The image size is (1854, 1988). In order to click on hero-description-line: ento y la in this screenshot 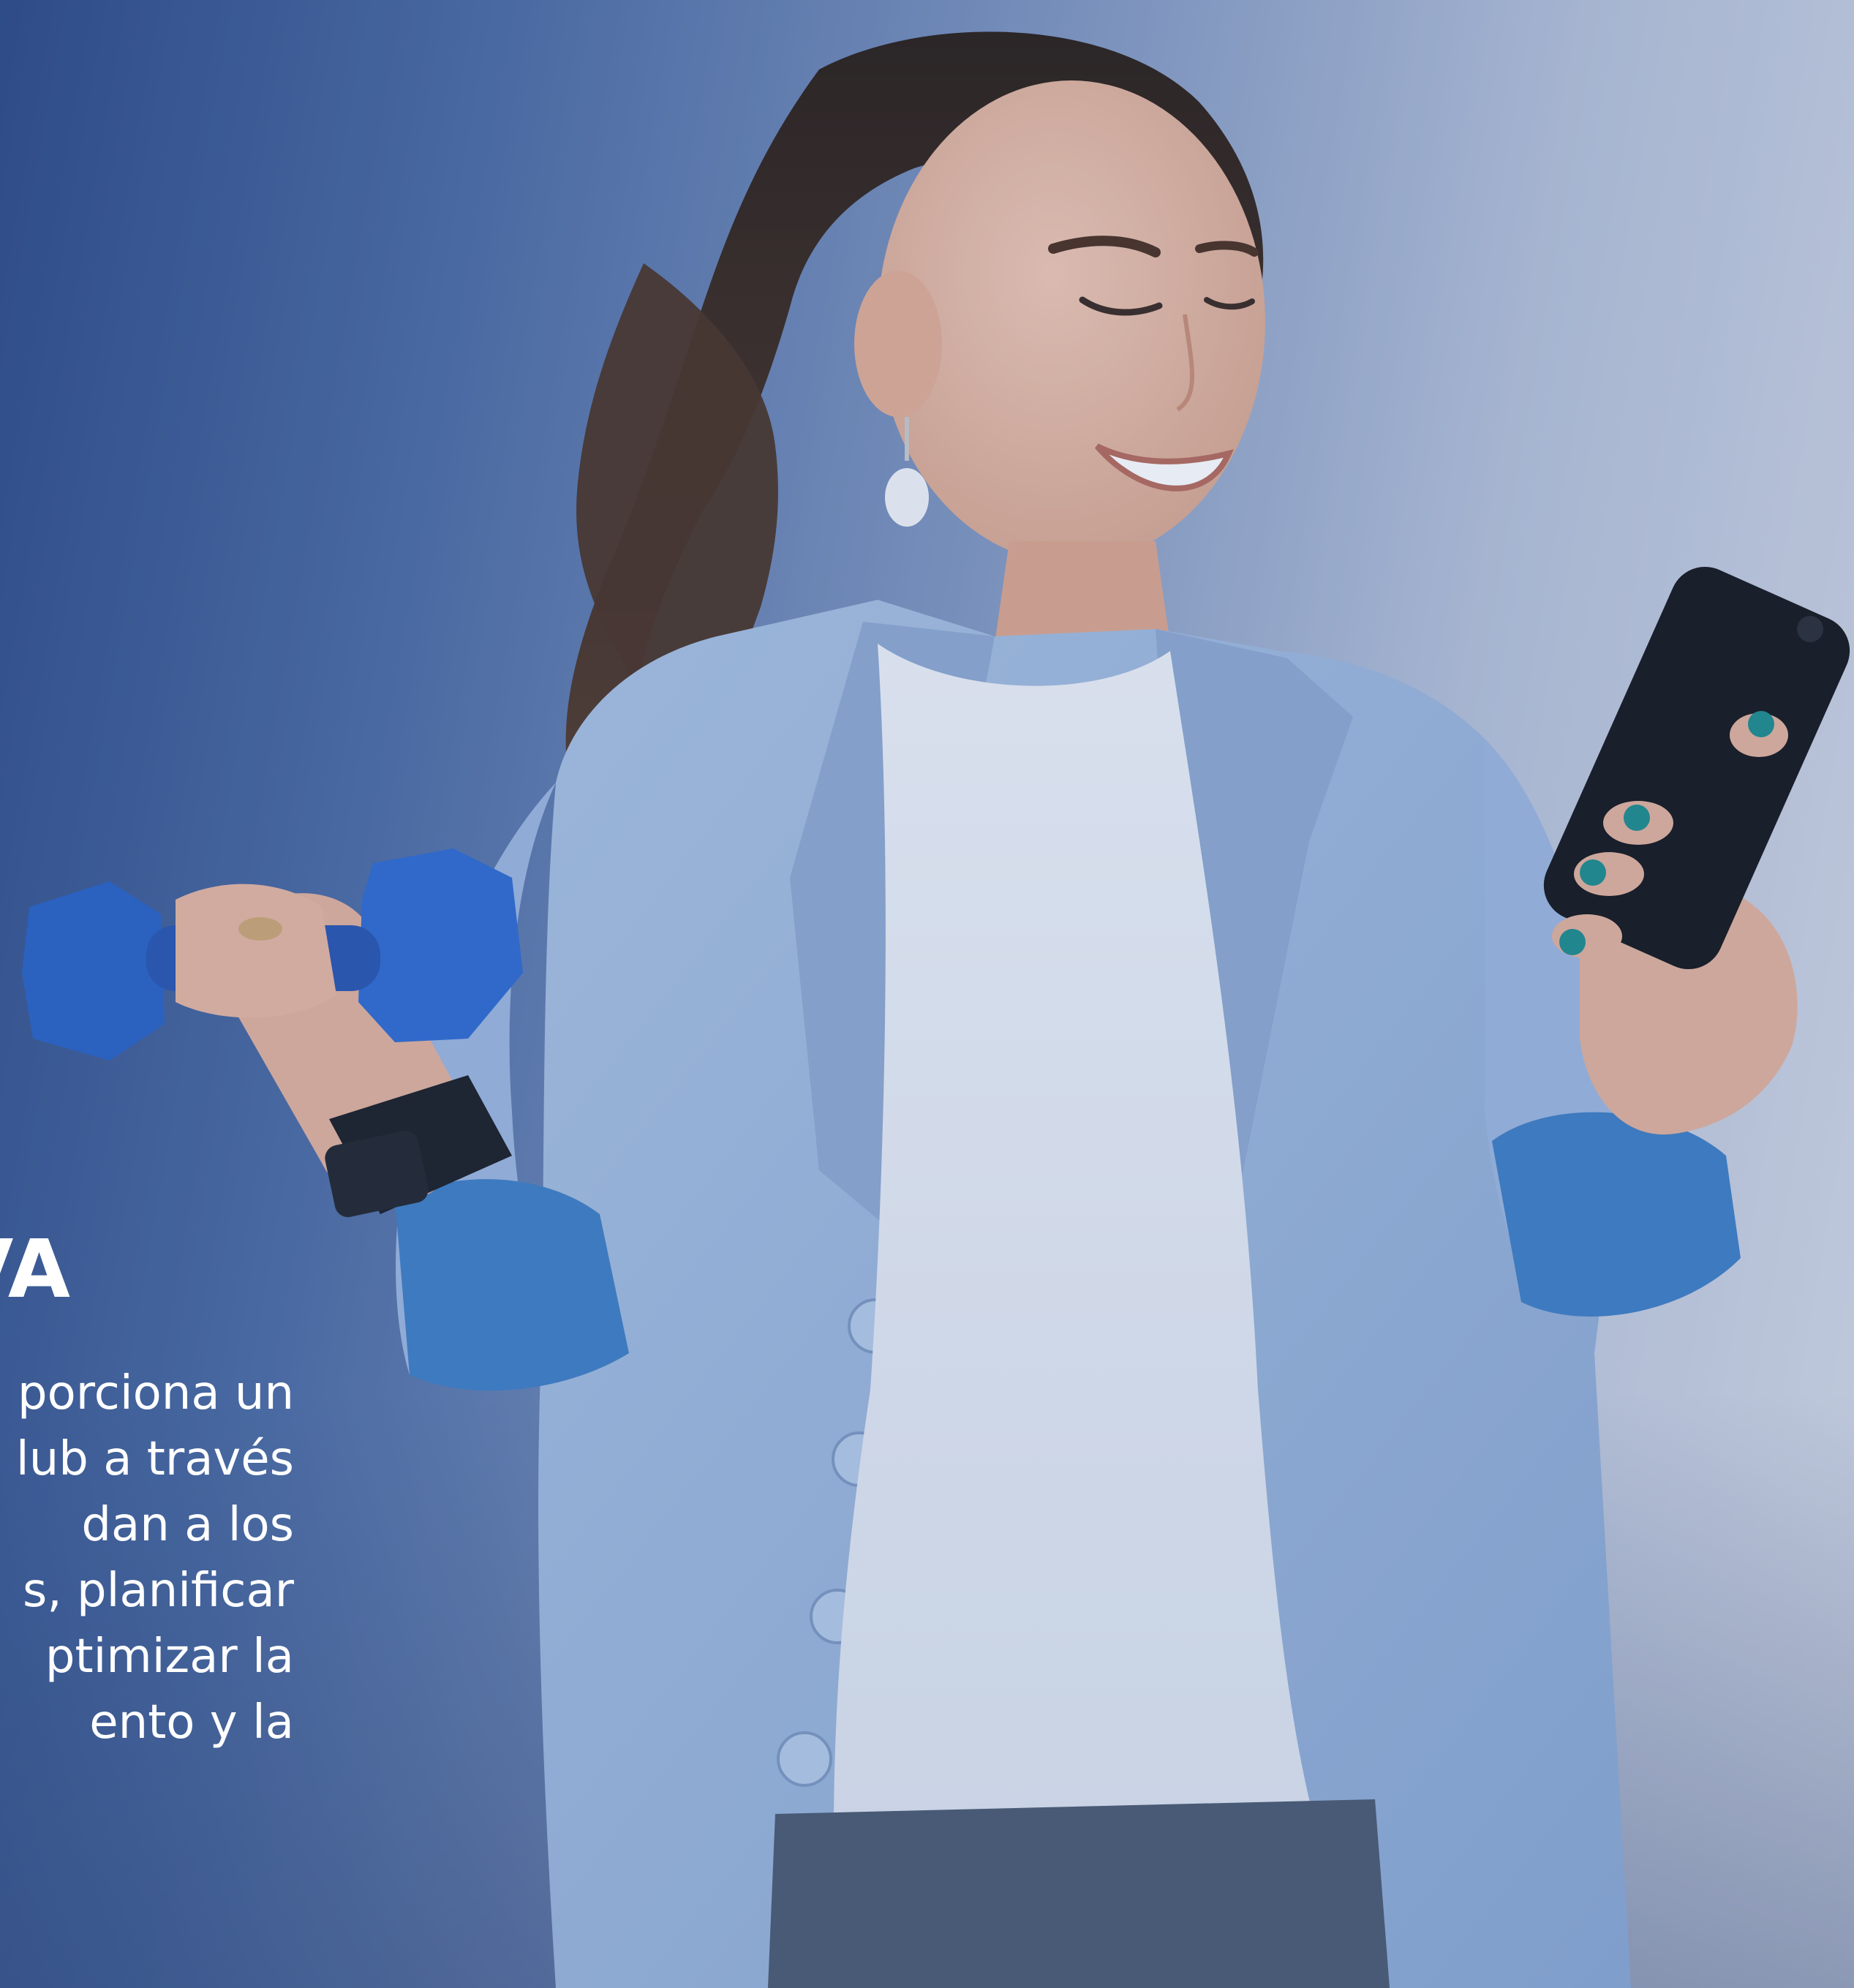, I will do `click(191, 1722)`.